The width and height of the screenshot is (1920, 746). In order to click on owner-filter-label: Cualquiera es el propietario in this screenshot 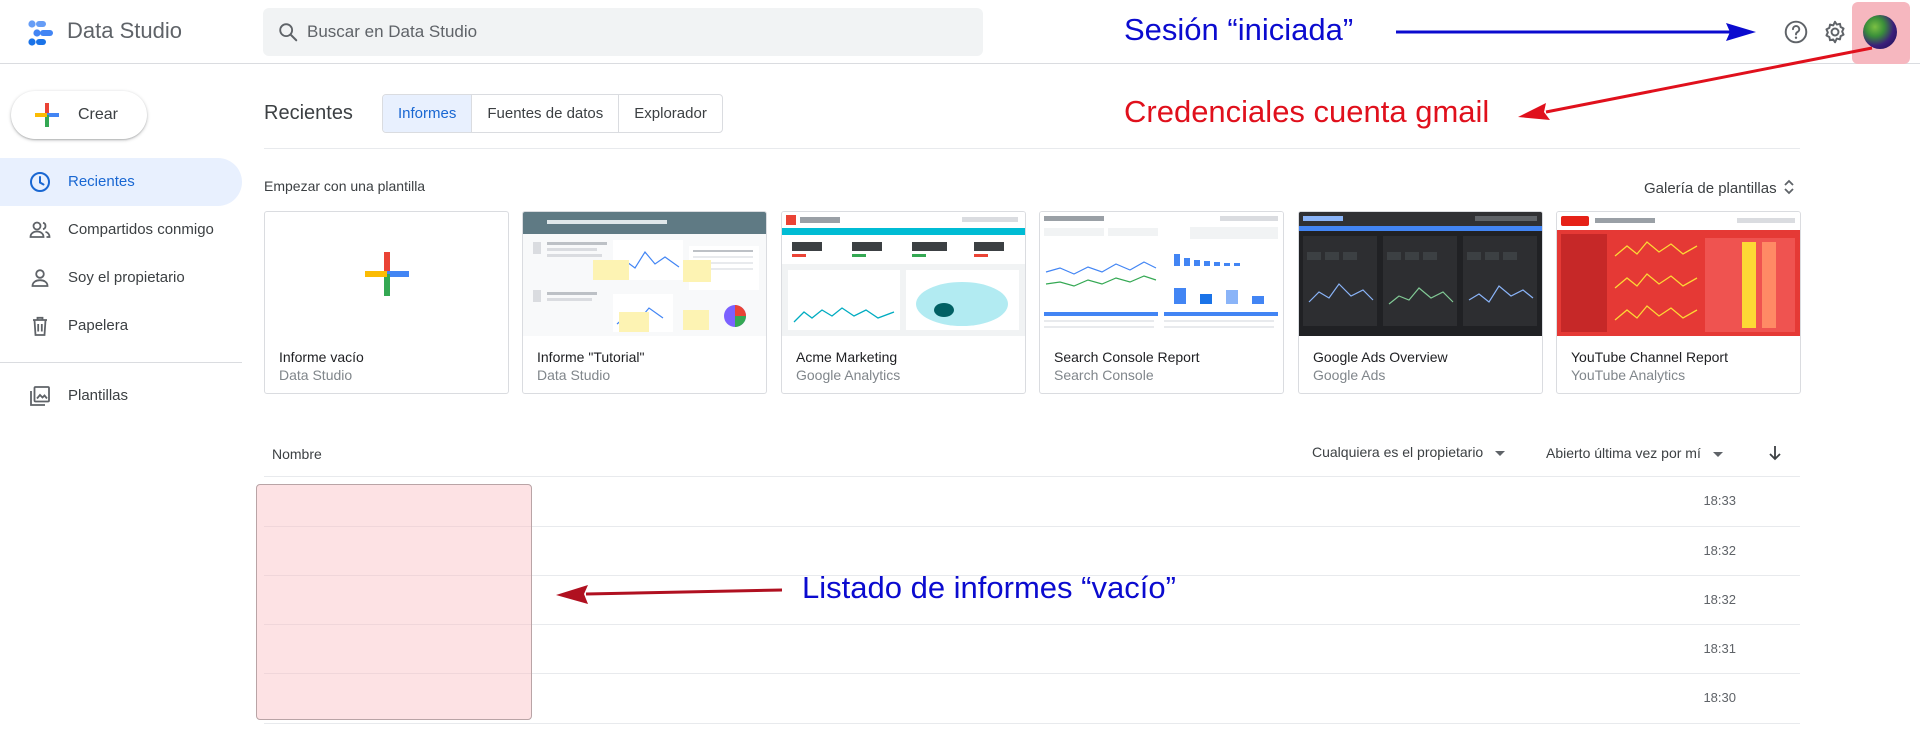, I will do `click(1398, 452)`.